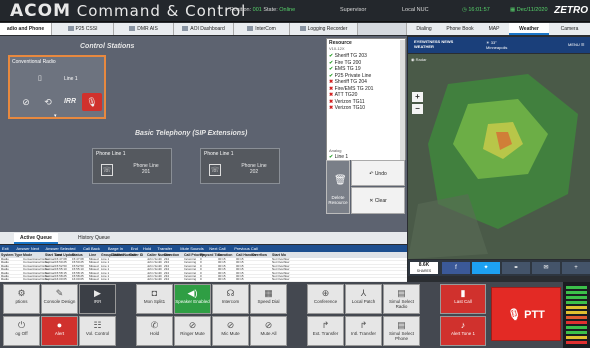 The image size is (590, 348). What do you see at coordinates (27, 248) in the screenshot?
I see `queue-toolbar-button: Answer Next` at bounding box center [27, 248].